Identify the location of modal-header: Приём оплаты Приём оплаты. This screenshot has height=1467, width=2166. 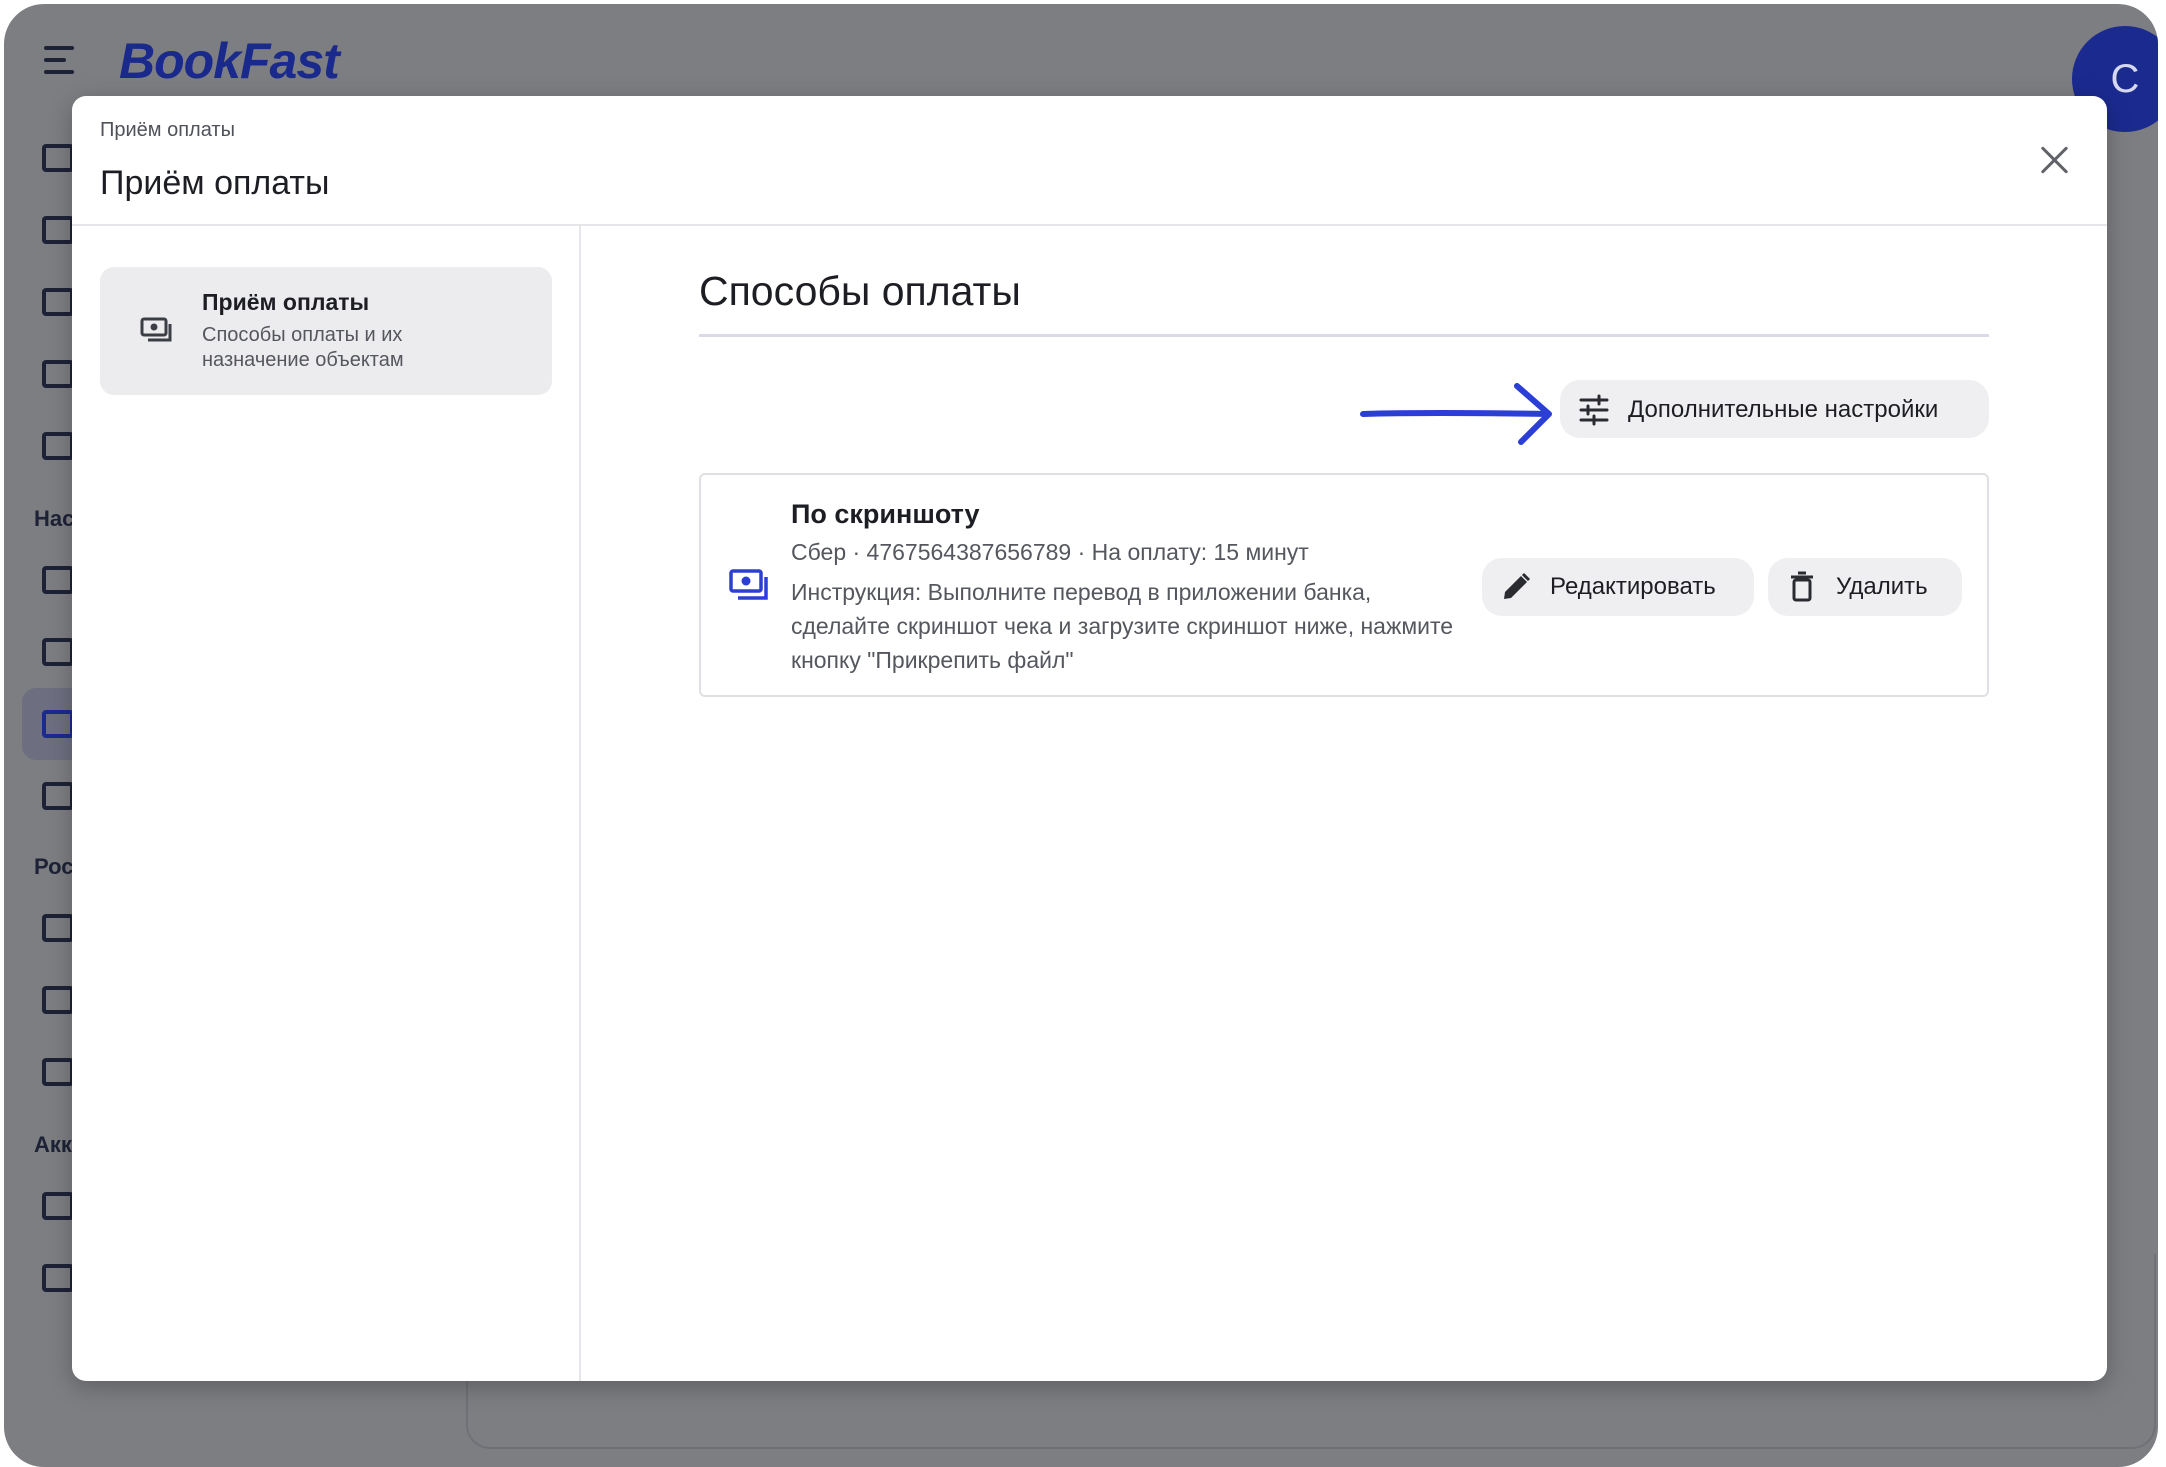
(1089, 161).